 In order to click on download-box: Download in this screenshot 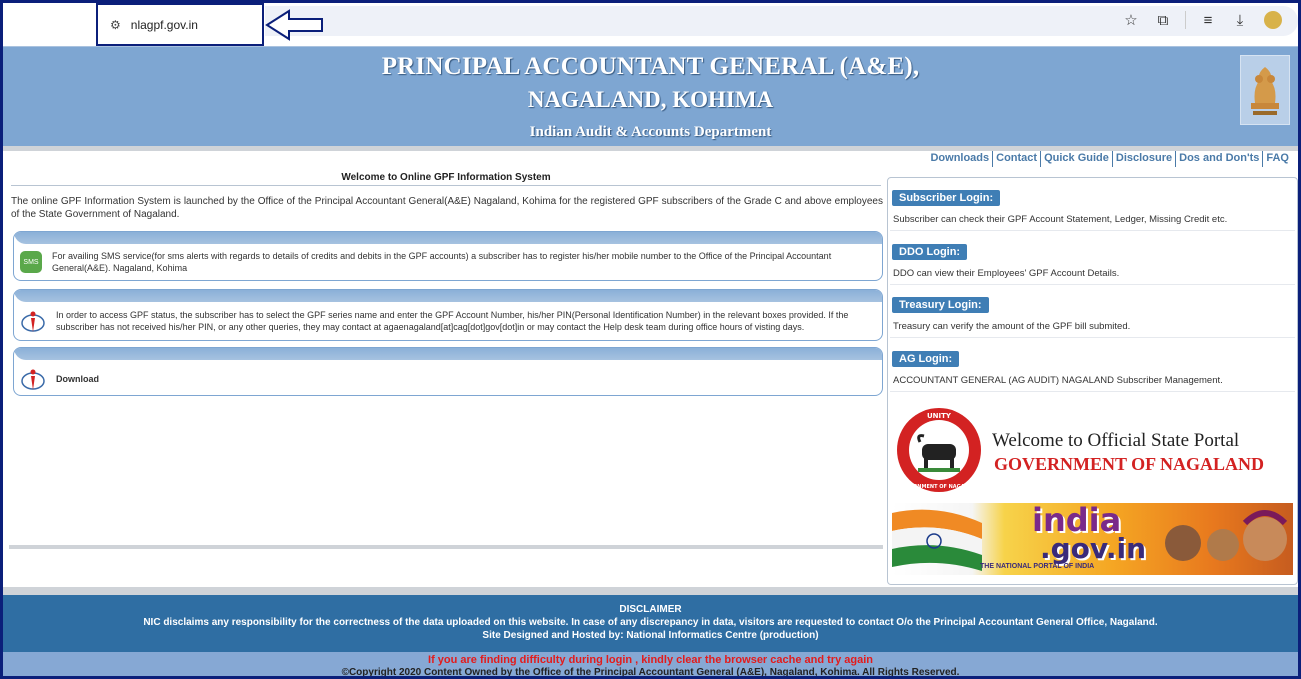, I will do `click(448, 371)`.